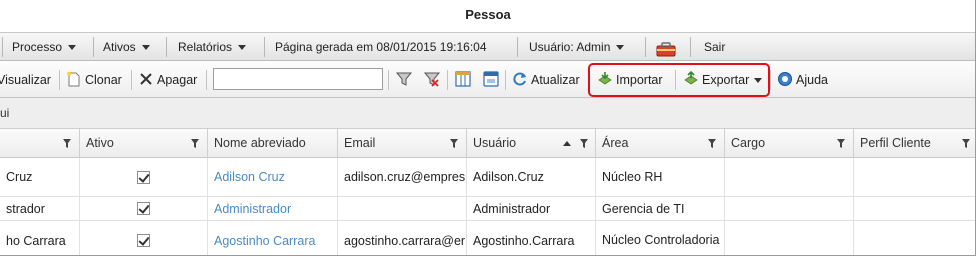  What do you see at coordinates (103, 80) in the screenshot?
I see `clone-button-label: Clonar` at bounding box center [103, 80].